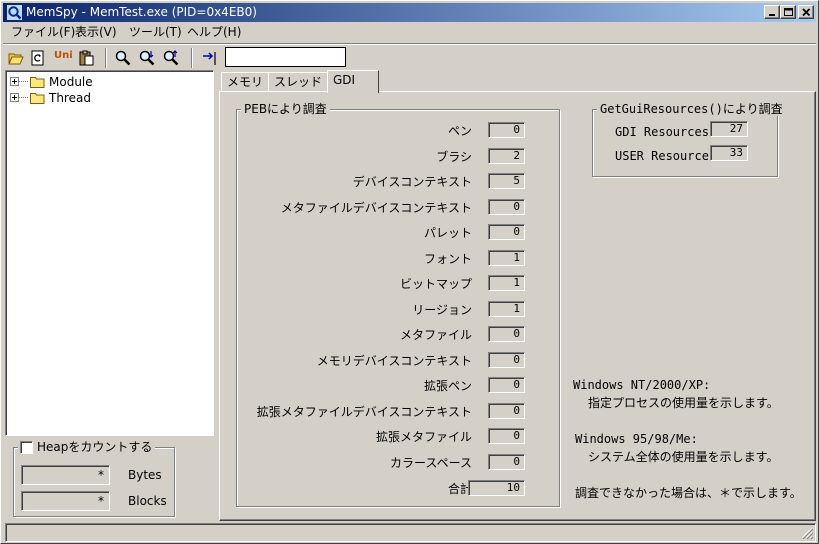  Describe the element at coordinates (26, 447) in the screenshot. I see `heap-checkbox` at that location.